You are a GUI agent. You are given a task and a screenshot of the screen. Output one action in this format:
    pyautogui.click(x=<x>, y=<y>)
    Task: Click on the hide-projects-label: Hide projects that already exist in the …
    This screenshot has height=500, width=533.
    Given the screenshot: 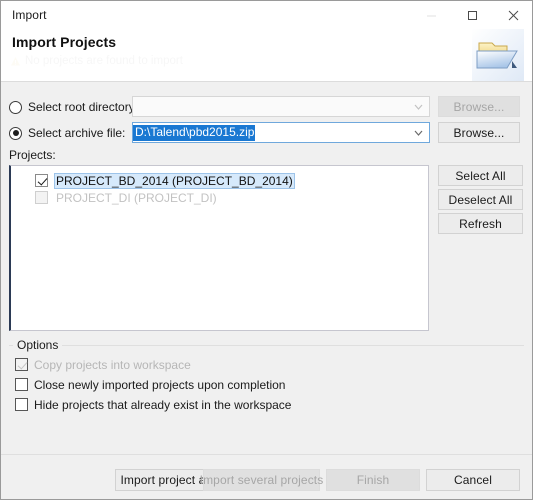 What is the action you would take?
    pyautogui.click(x=163, y=404)
    